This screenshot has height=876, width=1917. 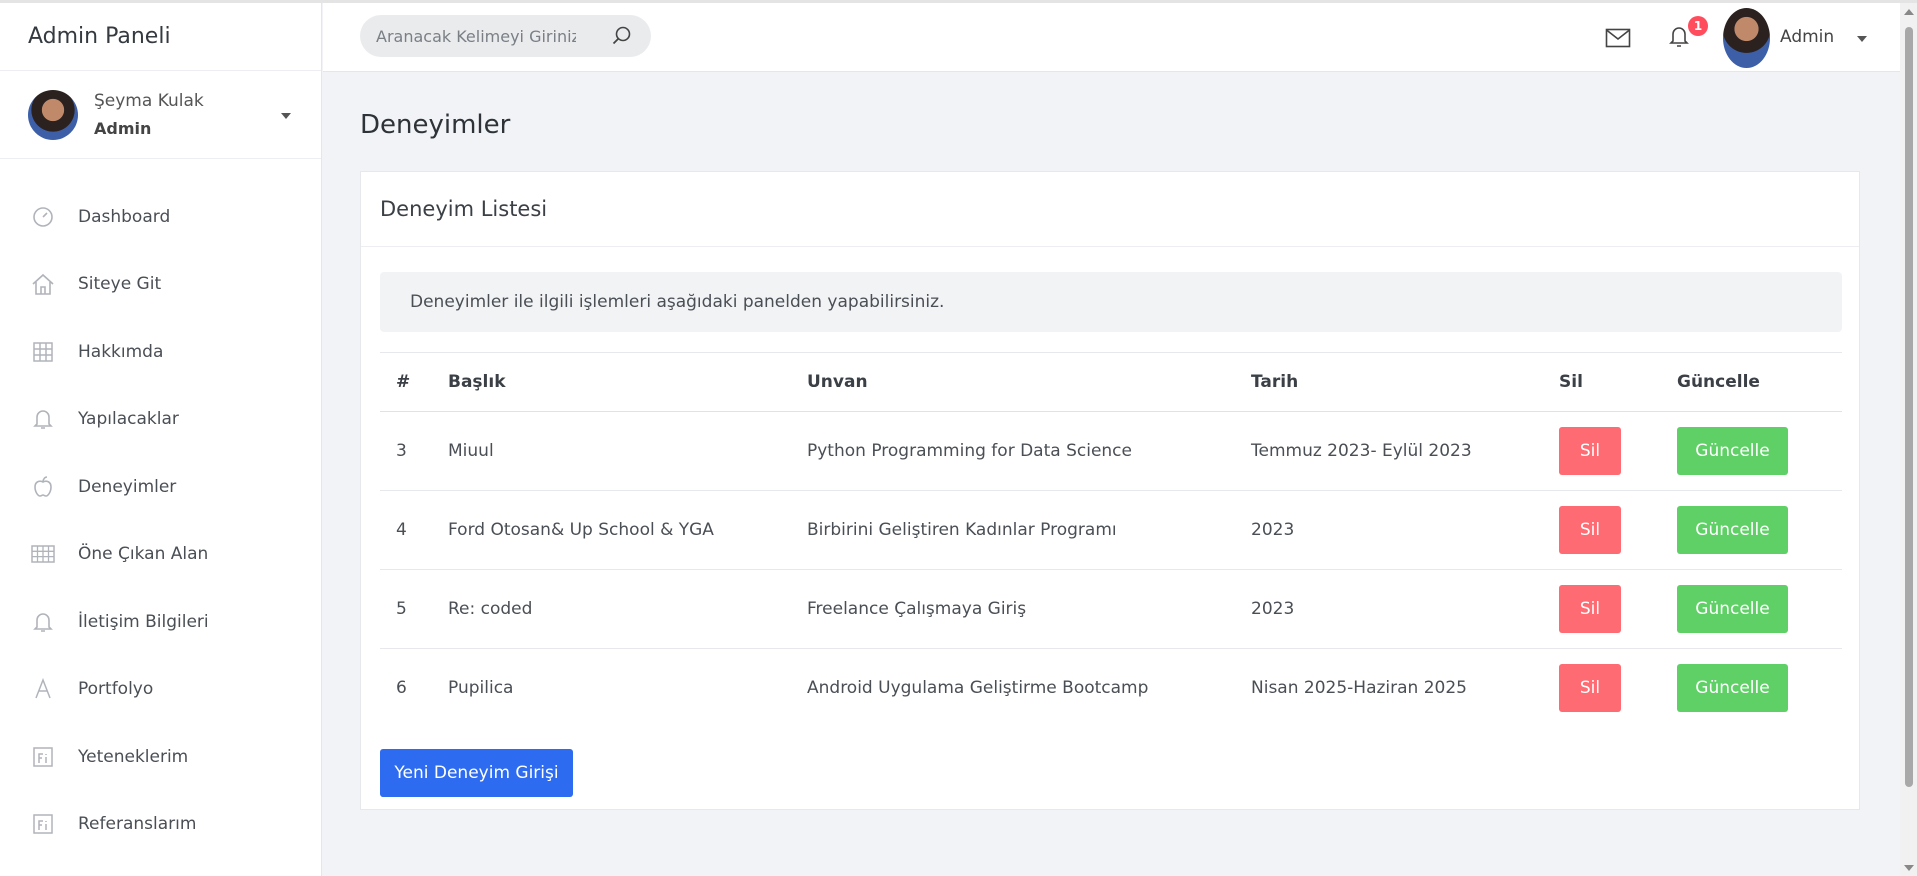 I want to click on sidebar-item-label: Siteye Git, so click(x=120, y=284).